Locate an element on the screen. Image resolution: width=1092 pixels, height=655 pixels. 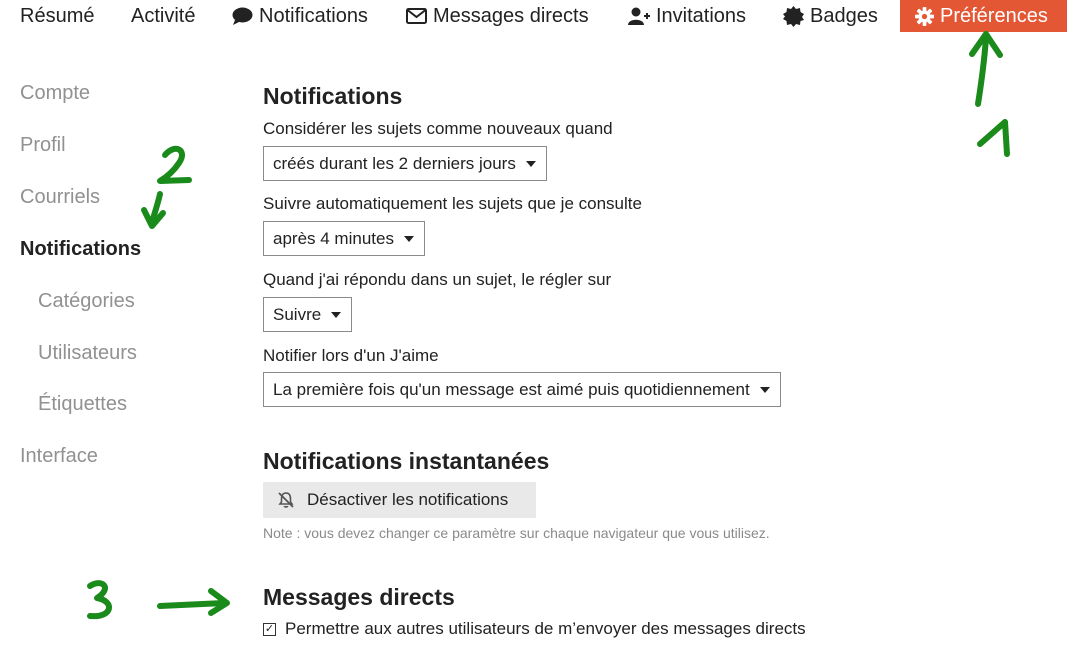
sidebar-item-profile: Profil is located at coordinates (43, 145).